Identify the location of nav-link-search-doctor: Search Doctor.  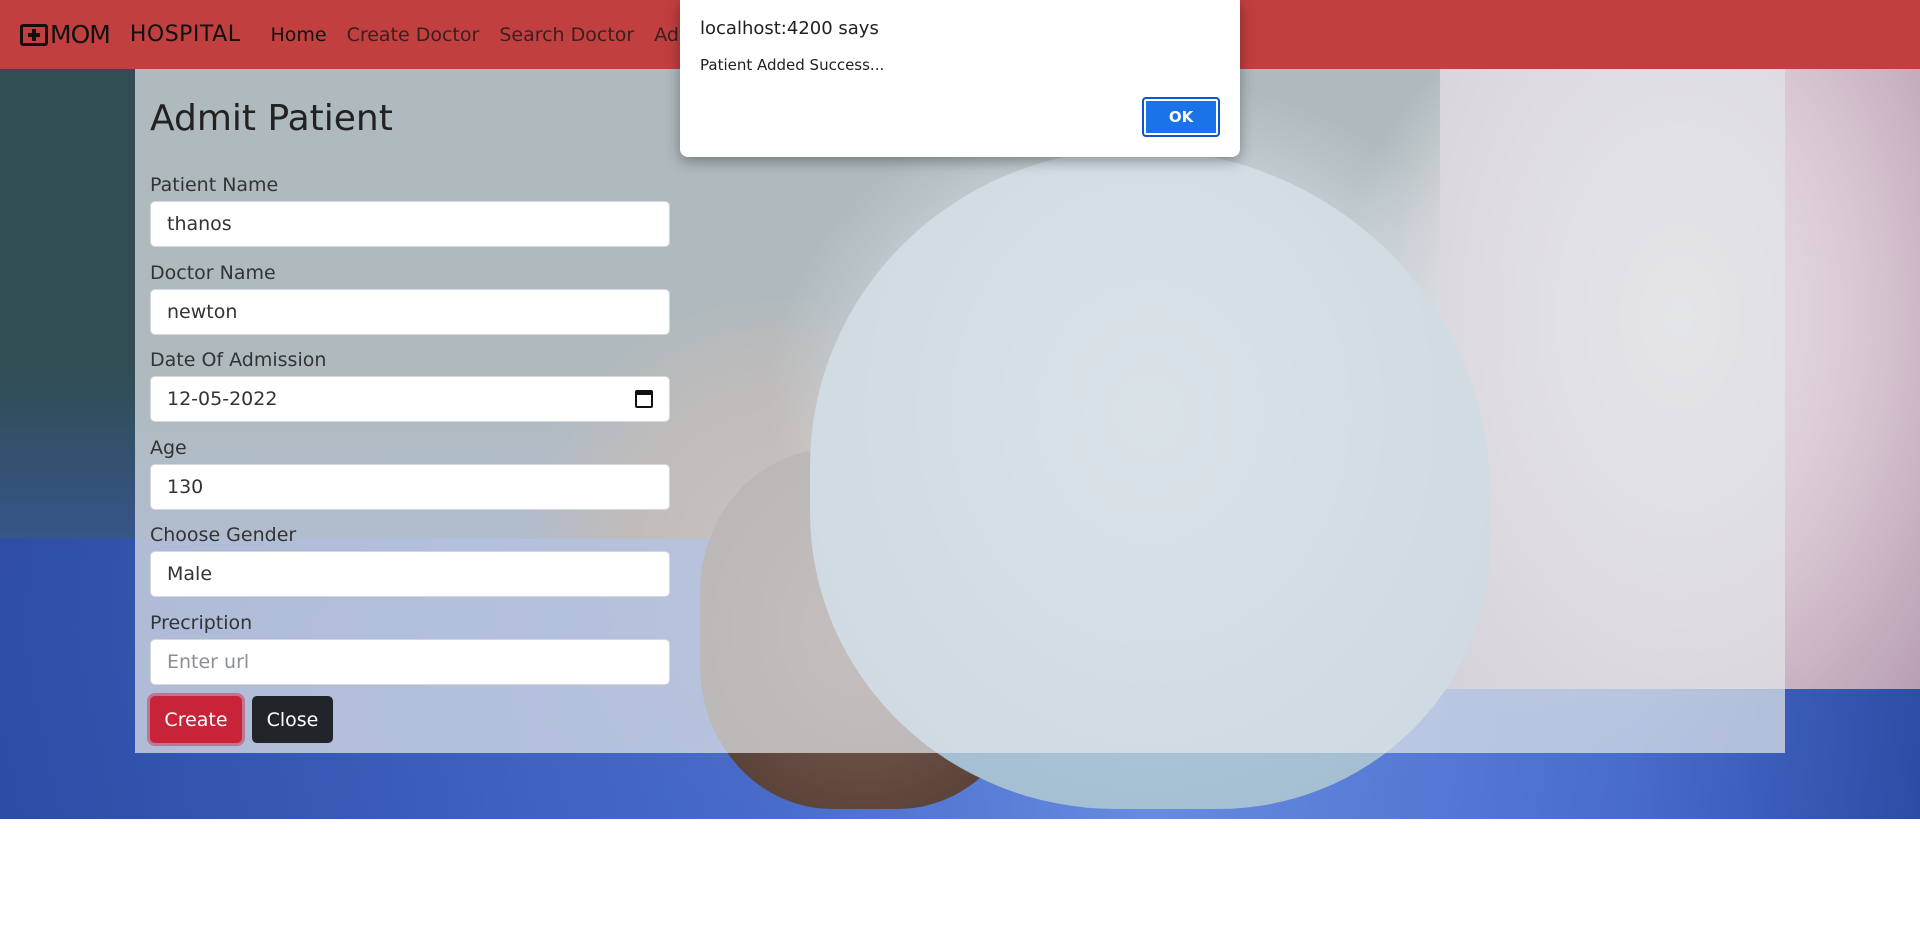
(566, 35).